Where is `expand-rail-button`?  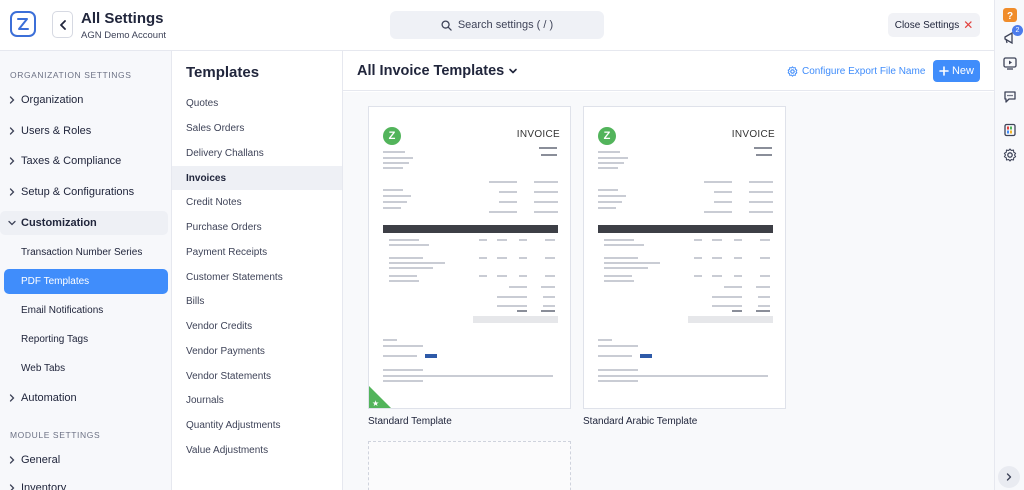 expand-rail-button is located at coordinates (1009, 477).